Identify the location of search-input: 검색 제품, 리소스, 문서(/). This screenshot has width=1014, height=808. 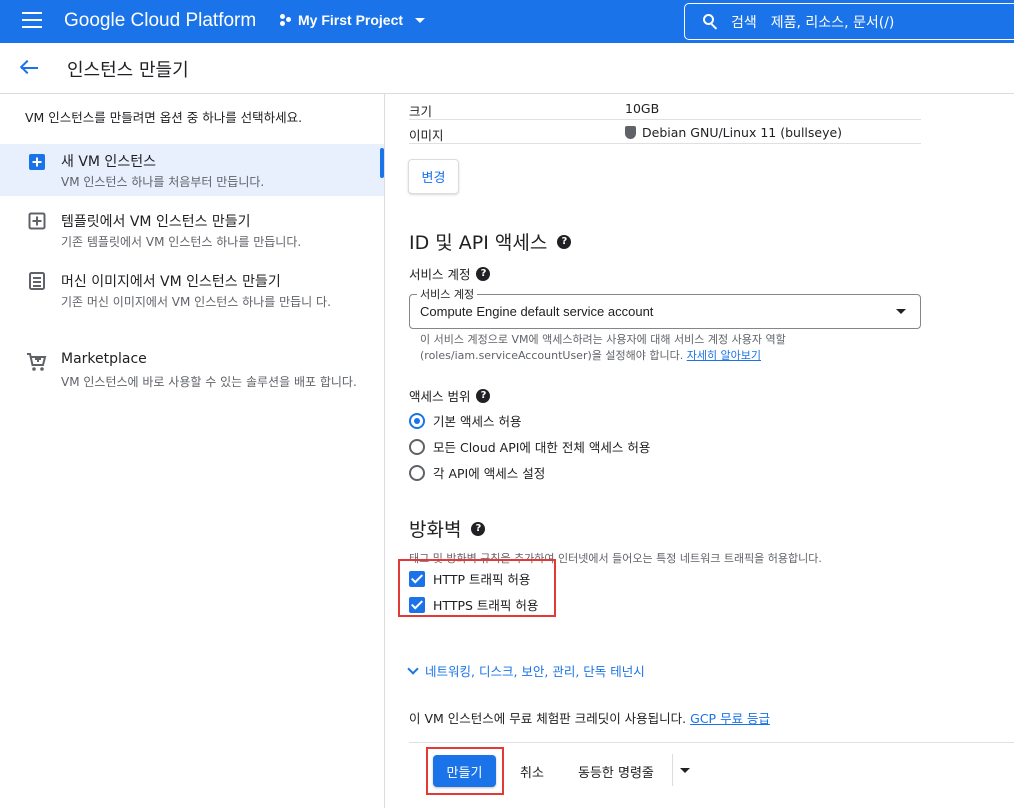
(849, 21).